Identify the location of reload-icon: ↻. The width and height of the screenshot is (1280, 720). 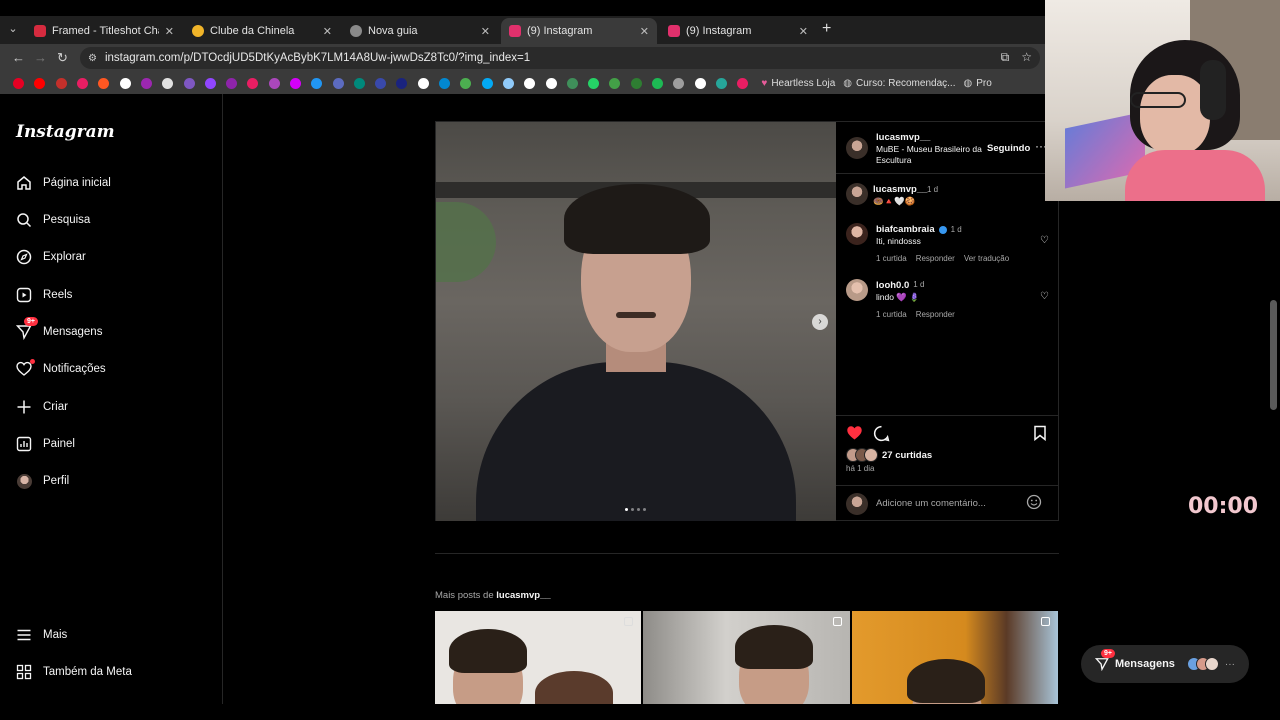
(62, 58).